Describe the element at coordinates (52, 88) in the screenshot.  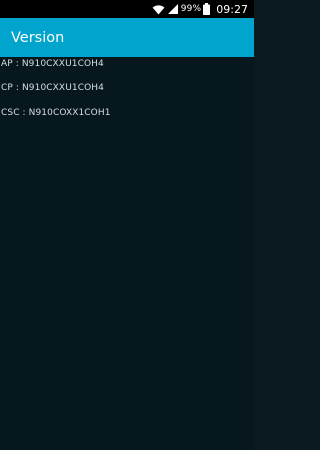
I see `version-item-cp: CP : N910CXXU1COH4` at that location.